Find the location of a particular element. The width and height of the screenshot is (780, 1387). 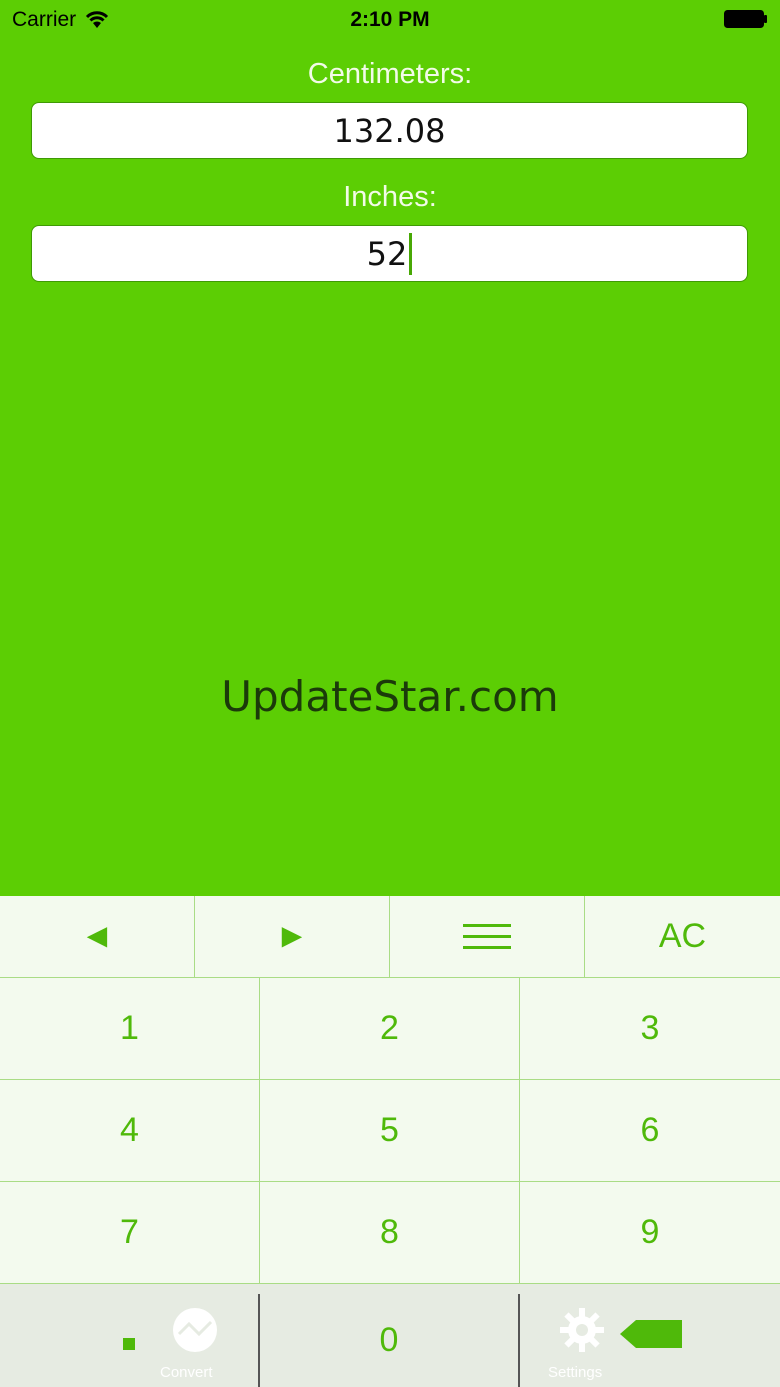

key-0: 0 is located at coordinates (390, 1340).